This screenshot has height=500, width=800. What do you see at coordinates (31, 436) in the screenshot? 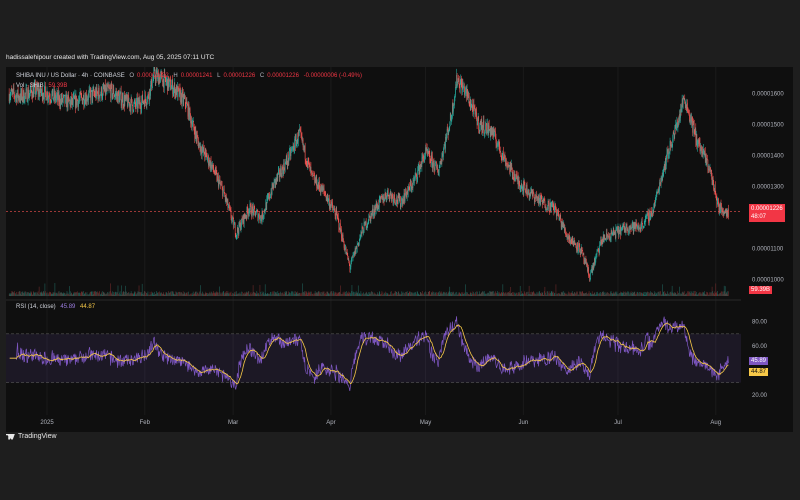
I see `tradingview-logo: TradingView` at bounding box center [31, 436].